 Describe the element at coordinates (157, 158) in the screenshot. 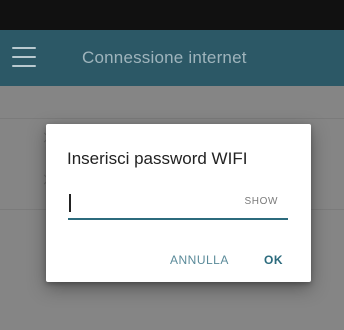

I see `dialog-title: Inserisci password WIFI` at that location.